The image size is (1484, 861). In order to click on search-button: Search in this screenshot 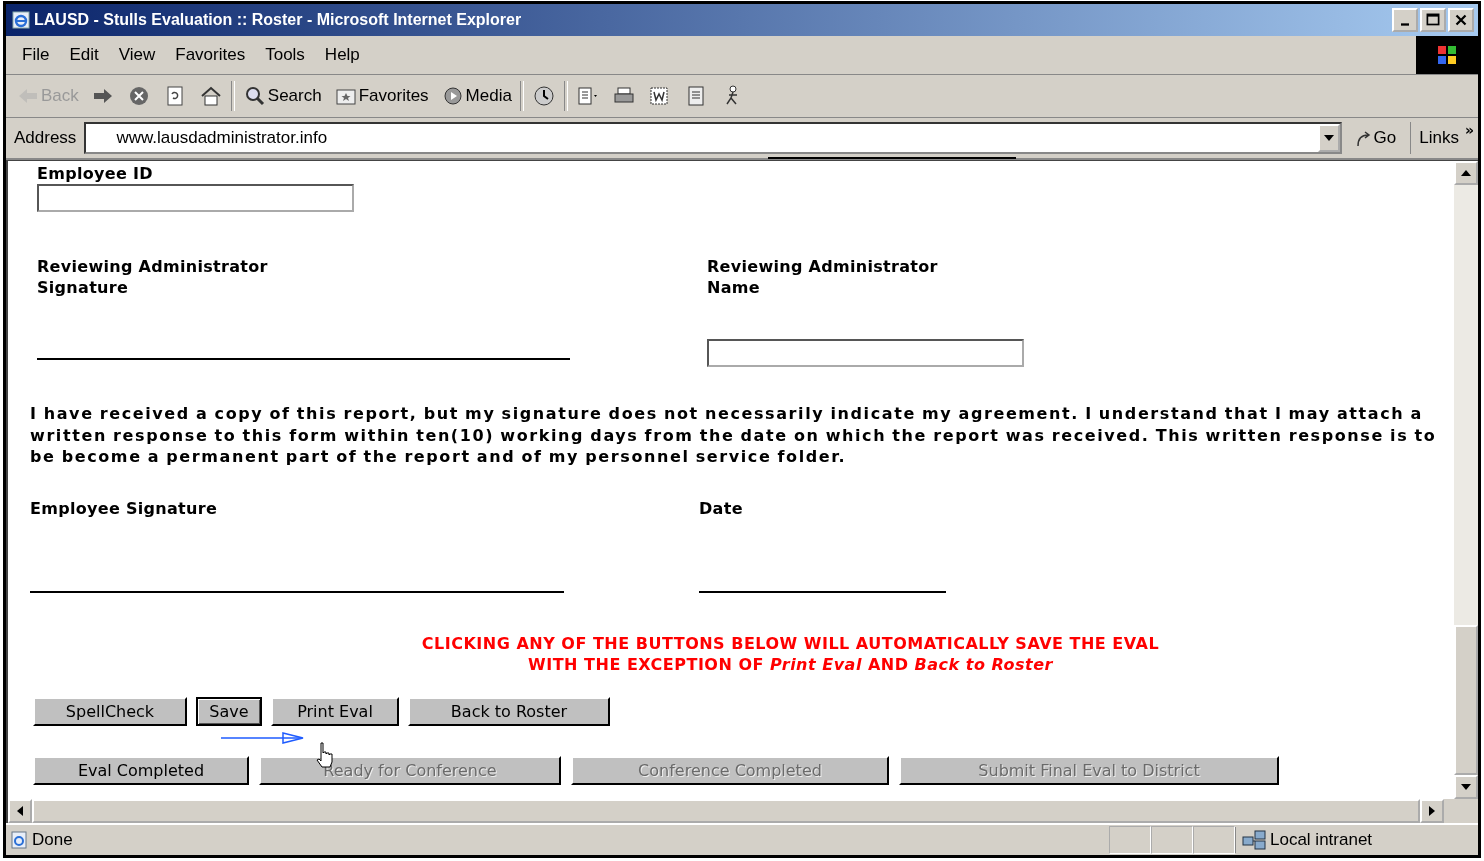, I will do `click(282, 96)`.